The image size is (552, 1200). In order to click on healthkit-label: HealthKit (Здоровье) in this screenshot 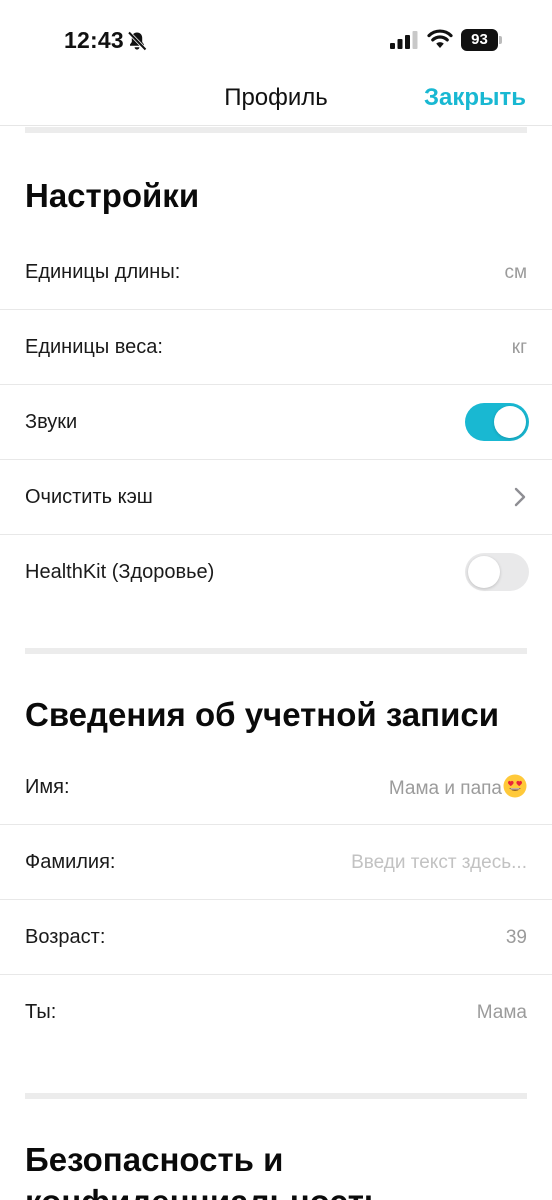, I will do `click(120, 572)`.